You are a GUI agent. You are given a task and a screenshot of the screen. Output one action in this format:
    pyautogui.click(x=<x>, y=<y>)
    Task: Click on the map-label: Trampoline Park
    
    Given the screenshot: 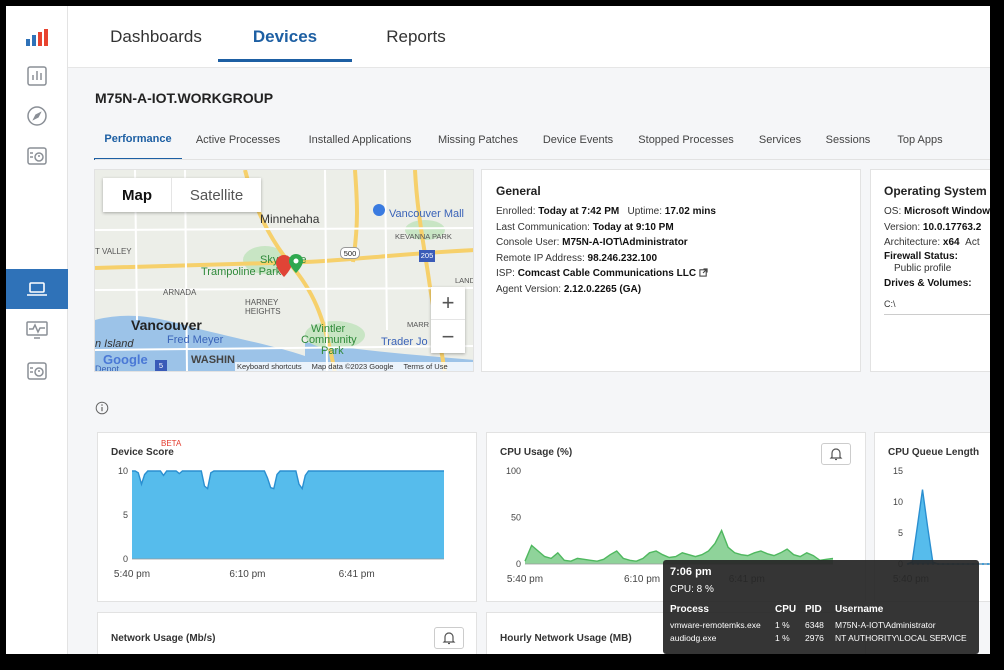 What is the action you would take?
    pyautogui.click(x=241, y=272)
    